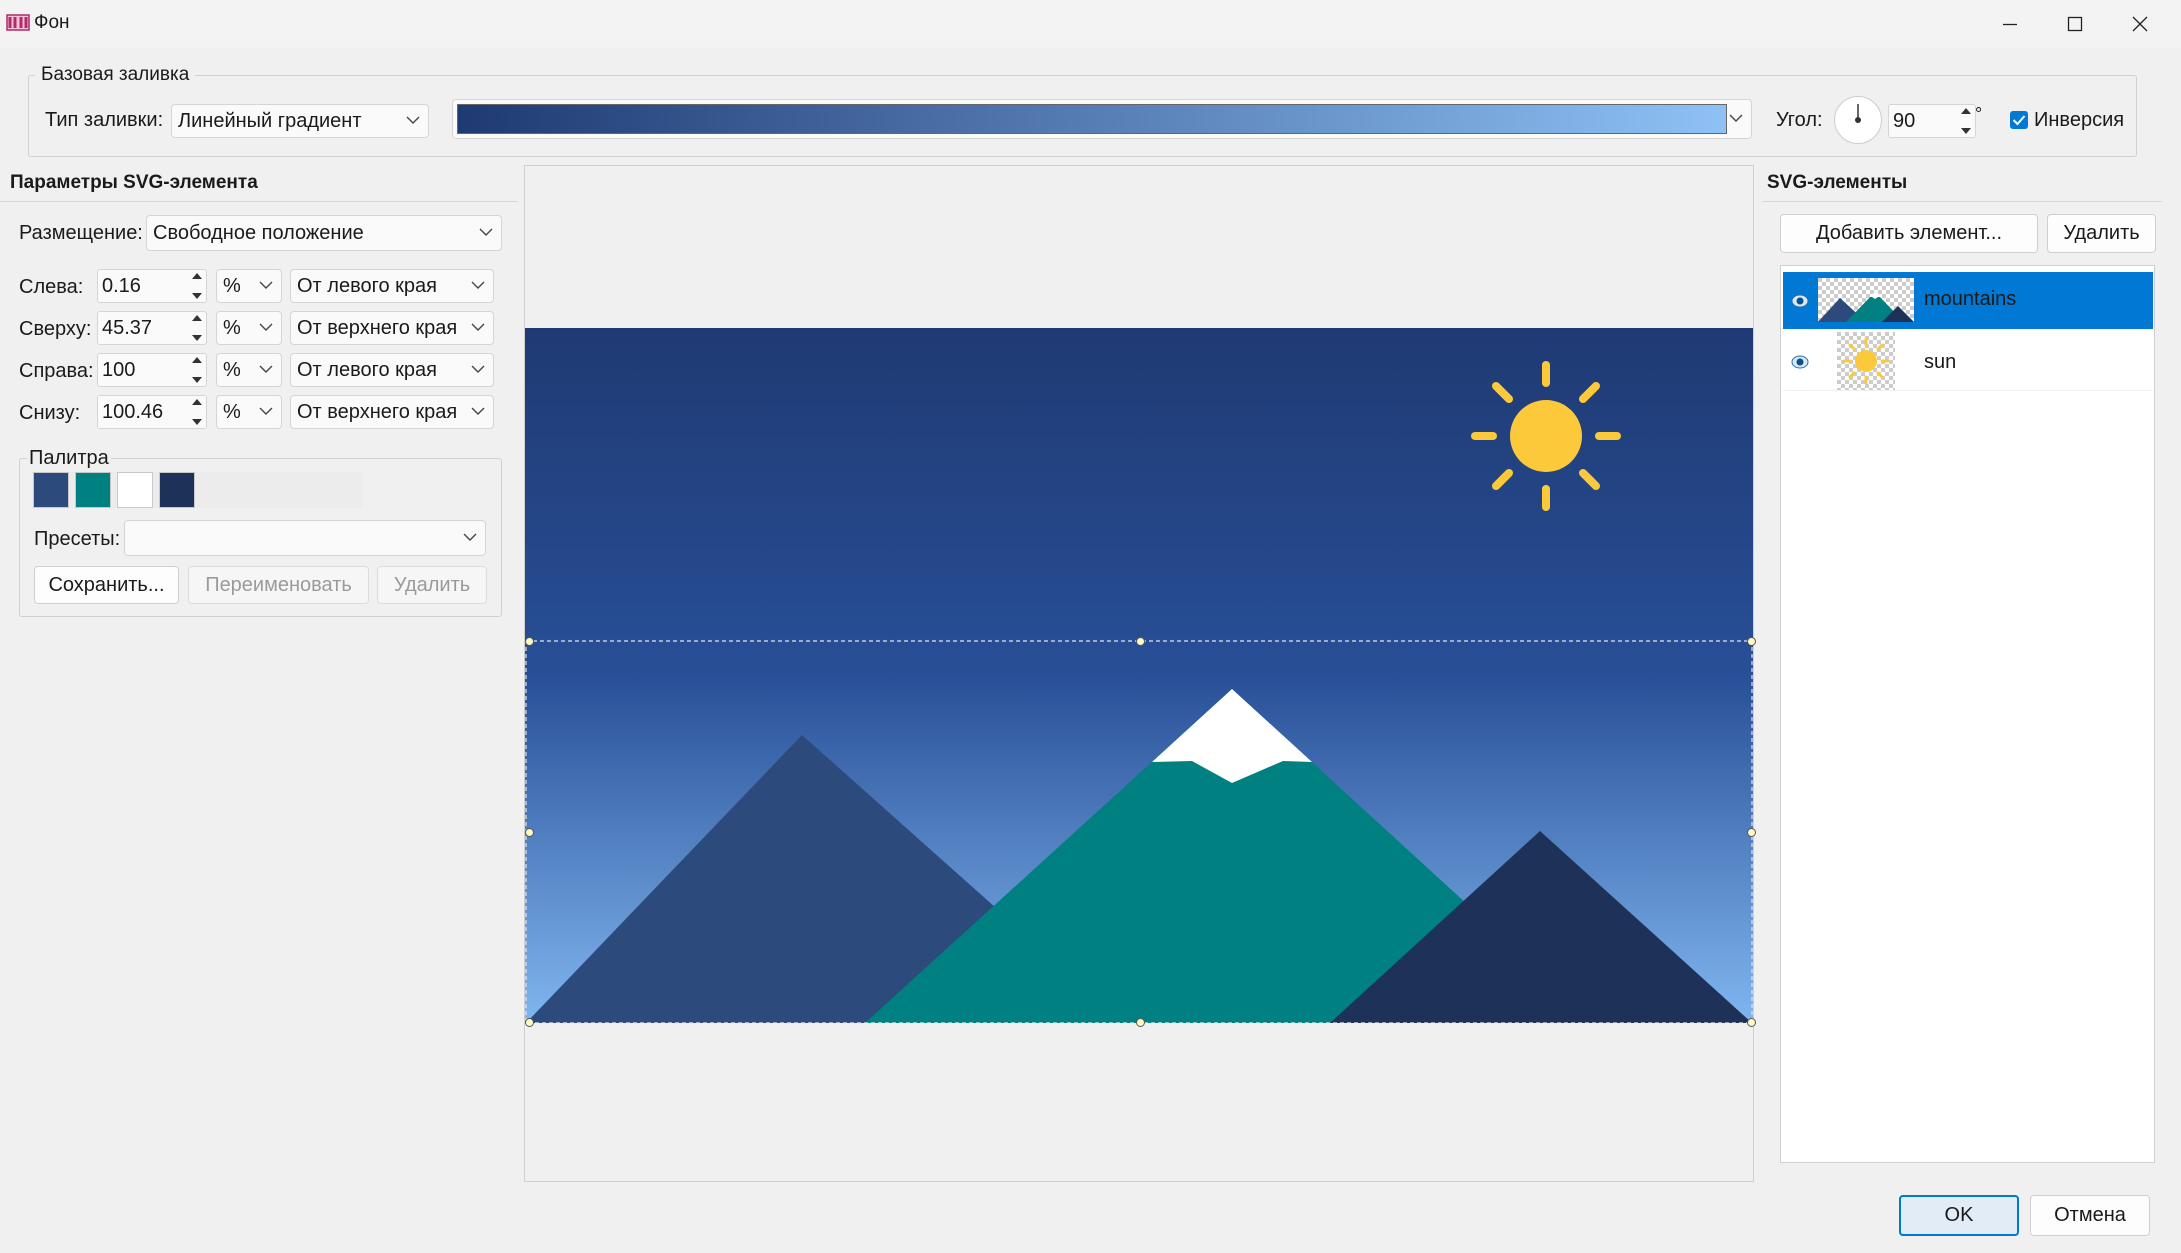  What do you see at coordinates (249, 286) in the screenshot?
I see `left-unit-combo: %` at bounding box center [249, 286].